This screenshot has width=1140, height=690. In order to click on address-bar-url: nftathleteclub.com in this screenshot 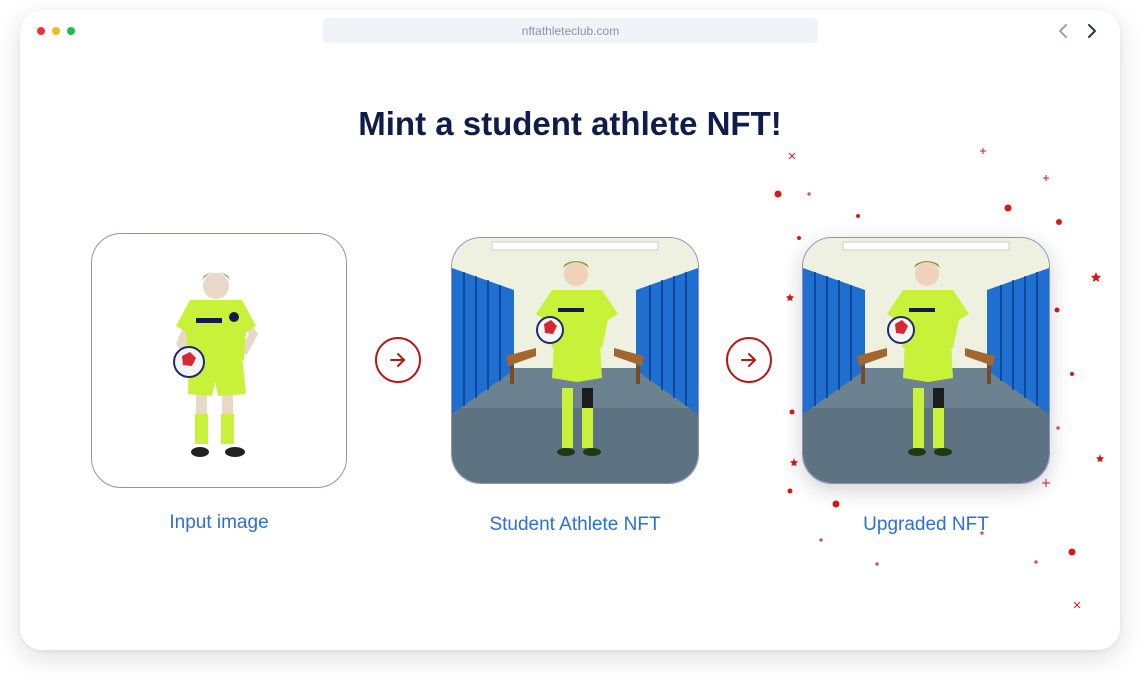, I will do `click(570, 30)`.